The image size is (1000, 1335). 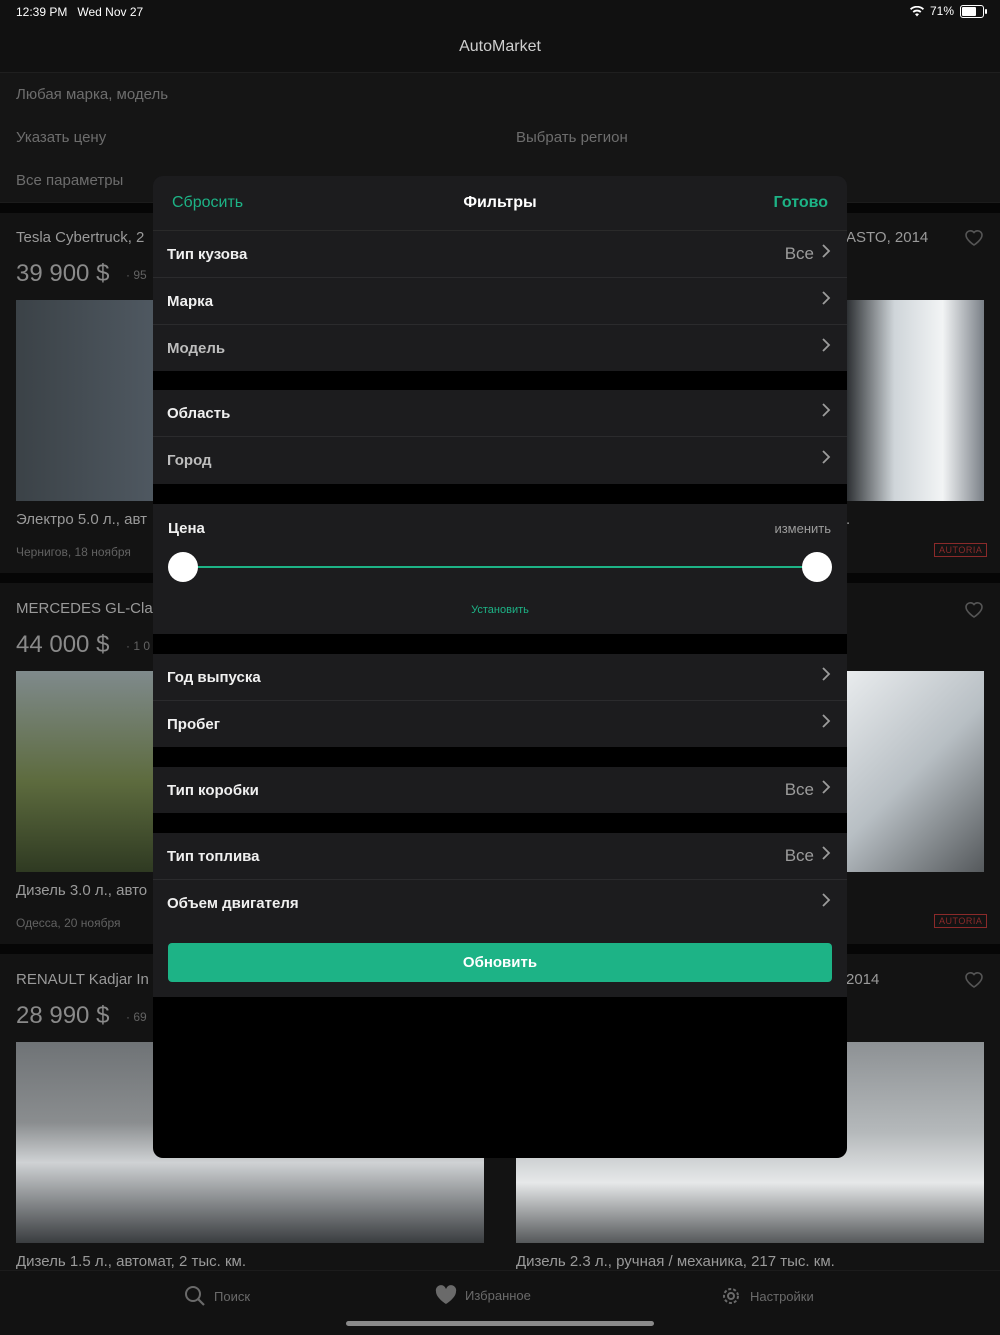 I want to click on app-title: AutoMarket, so click(x=500, y=46).